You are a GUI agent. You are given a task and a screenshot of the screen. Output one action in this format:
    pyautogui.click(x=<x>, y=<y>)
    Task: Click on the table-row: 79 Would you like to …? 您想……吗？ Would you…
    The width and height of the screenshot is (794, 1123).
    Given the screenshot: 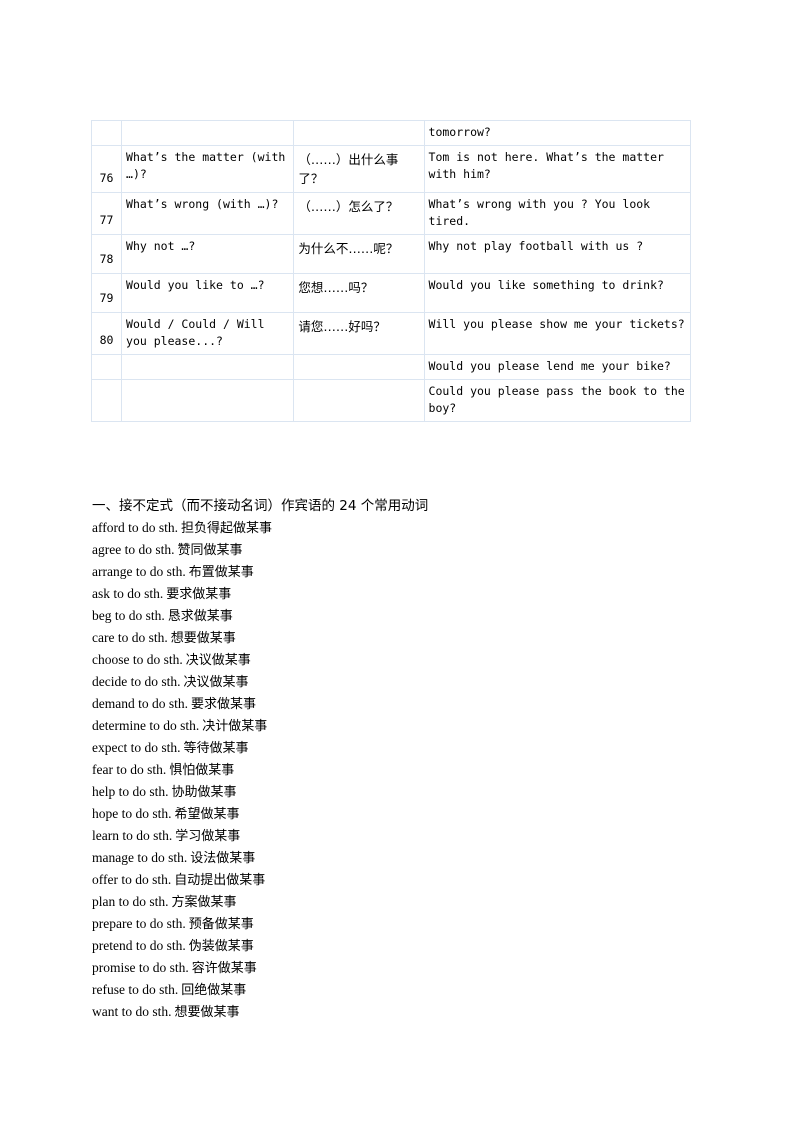 What is the action you would take?
    pyautogui.click(x=391, y=293)
    